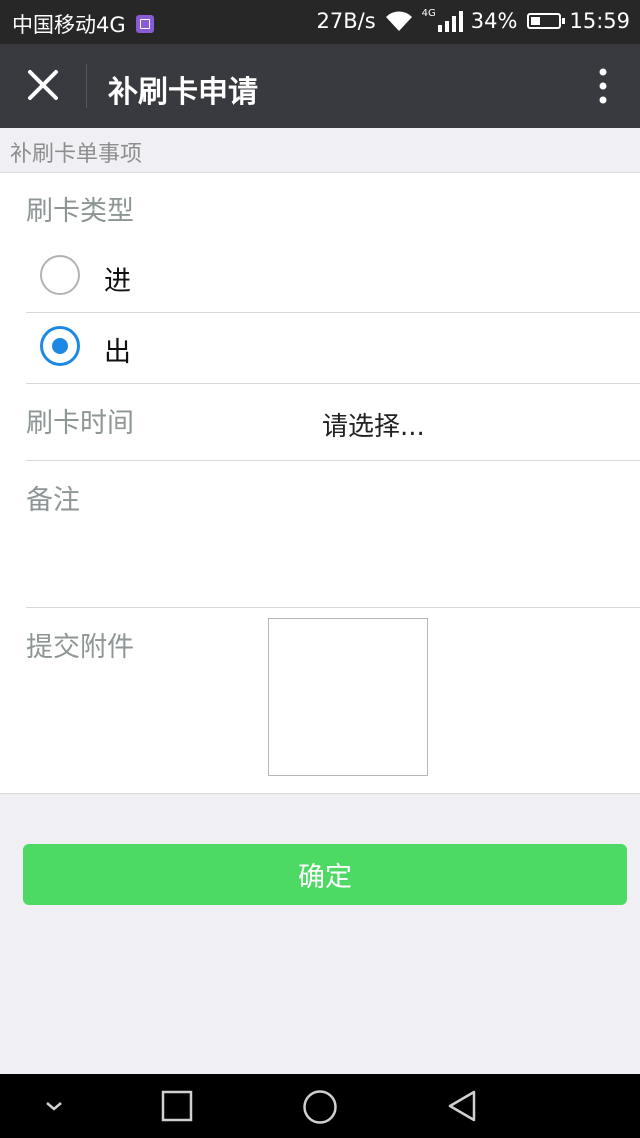 The height and width of the screenshot is (1138, 640). Describe the element at coordinates (54, 1106) in the screenshot. I see `chevron-down-icon` at that location.